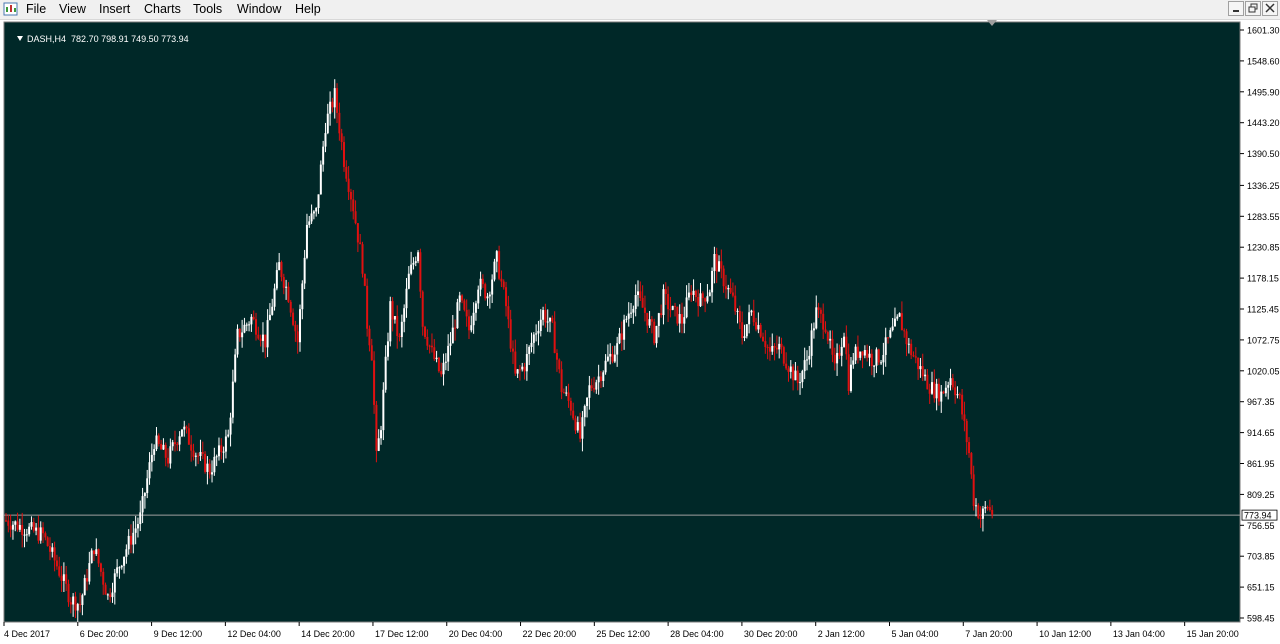  What do you see at coordinates (1259, 515) in the screenshot?
I see `current-price-label: 773.94` at bounding box center [1259, 515].